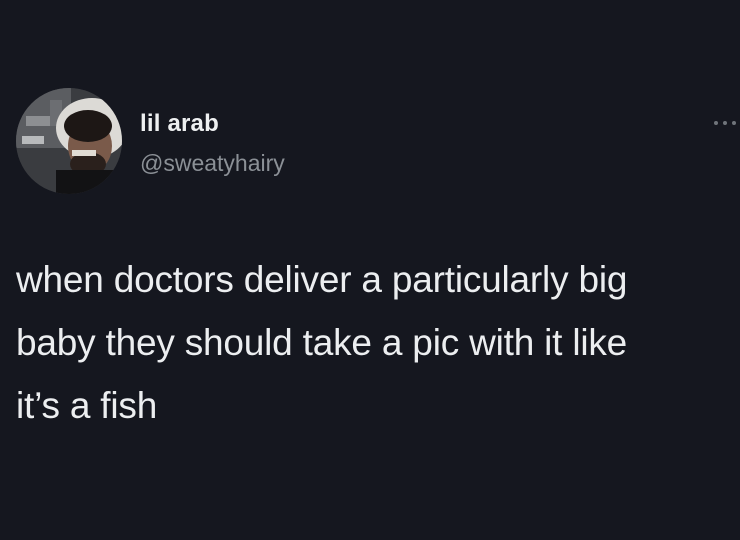  I want to click on tweet-text-line: baby they should take a pic with it like, so click(322, 342).